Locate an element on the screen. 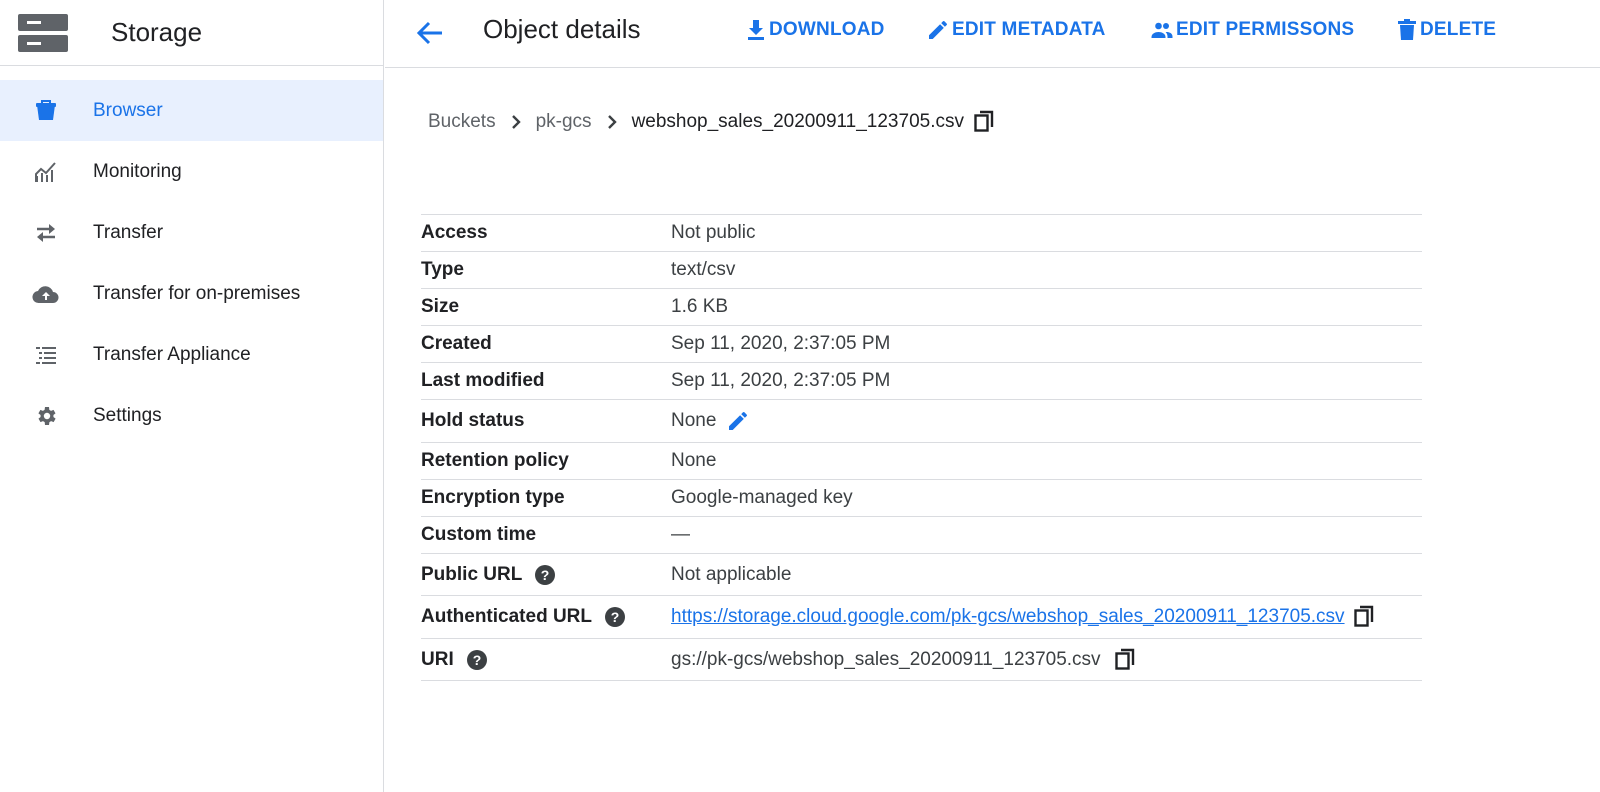  row-label: Retention policy is located at coordinates (495, 460).